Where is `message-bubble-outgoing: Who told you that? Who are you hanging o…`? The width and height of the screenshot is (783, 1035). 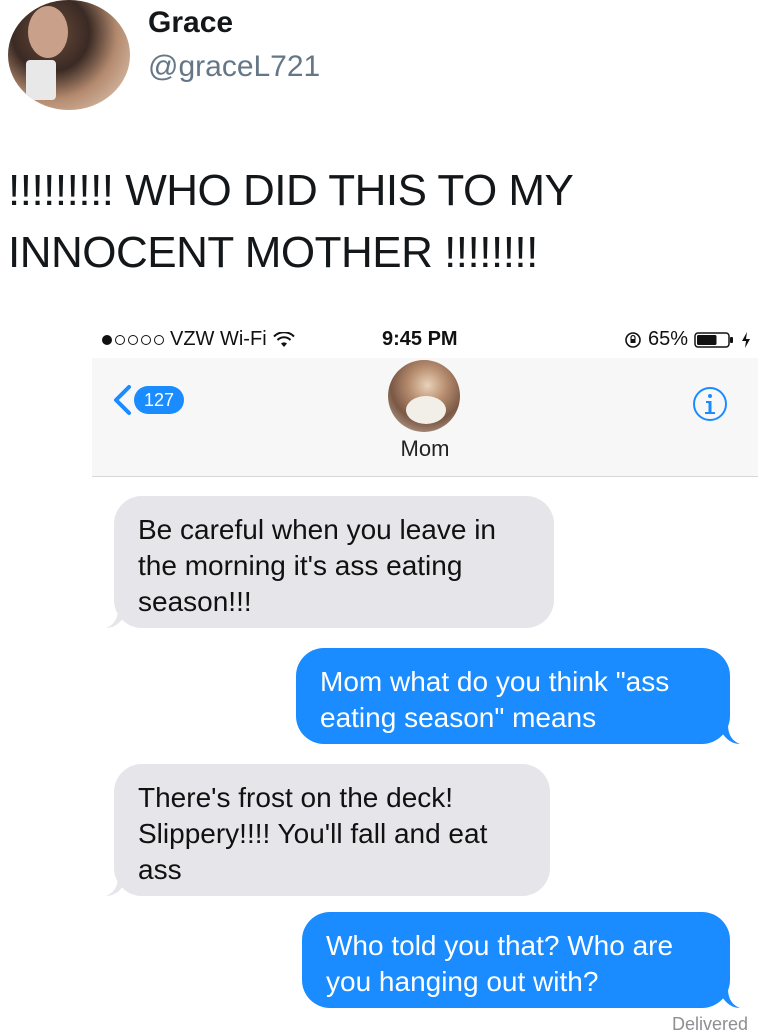 message-bubble-outgoing: Who told you that? Who are you hanging o… is located at coordinates (516, 960).